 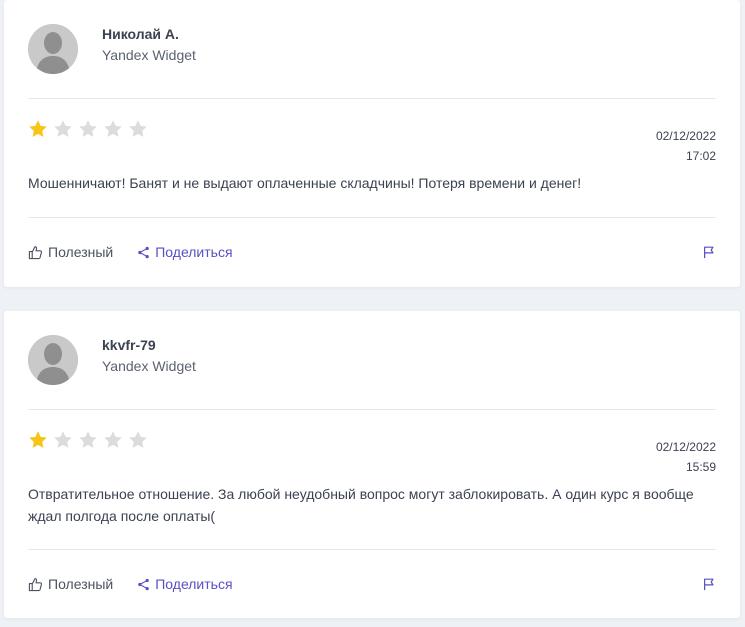 What do you see at coordinates (686, 457) in the screenshot?
I see `review-datetime: 02/12/2022 15:59` at bounding box center [686, 457].